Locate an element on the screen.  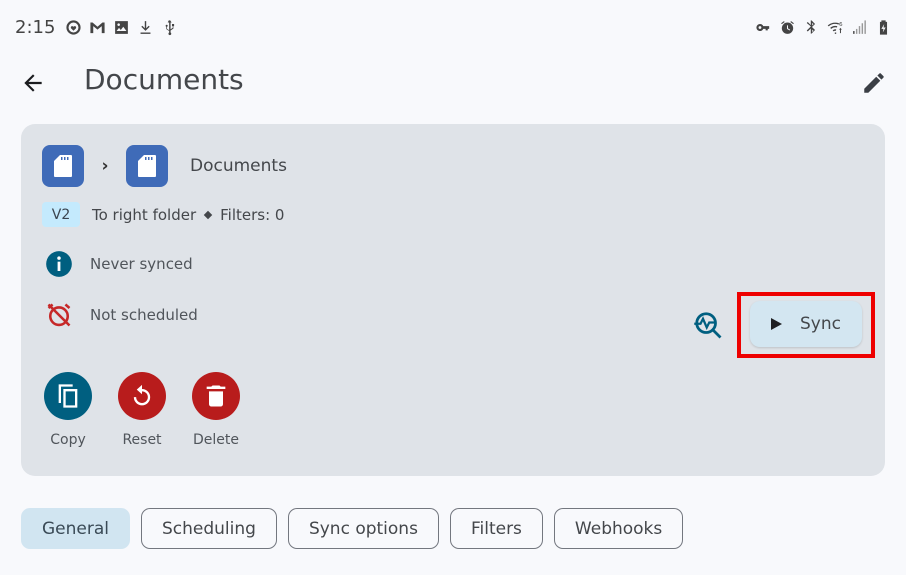
sync-button-label: Sync is located at coordinates (820, 324).